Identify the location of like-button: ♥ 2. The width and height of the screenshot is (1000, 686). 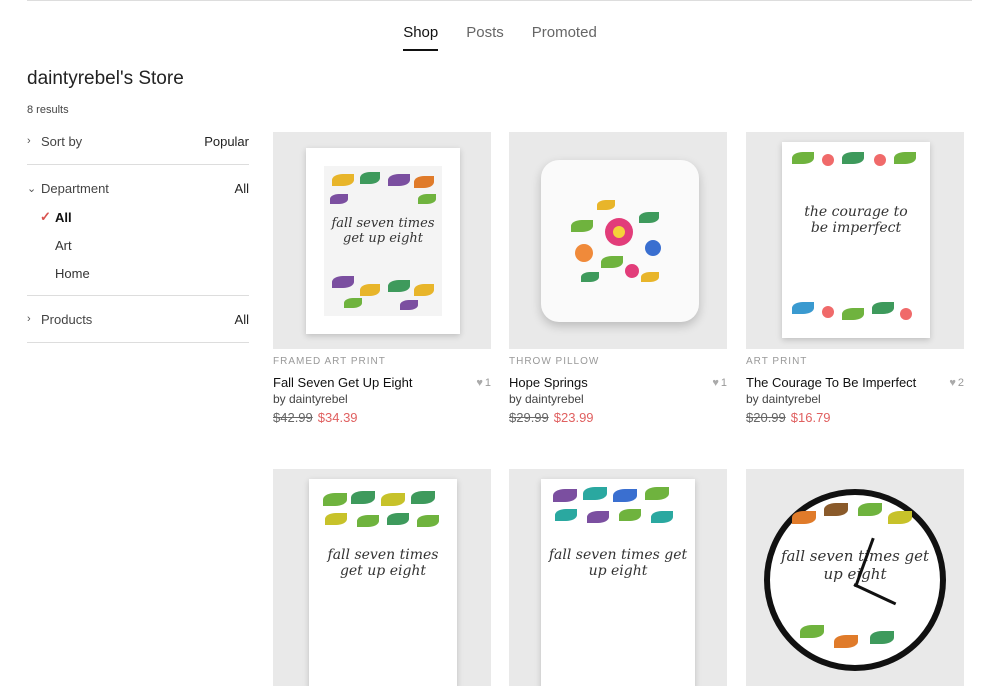
(956, 382).